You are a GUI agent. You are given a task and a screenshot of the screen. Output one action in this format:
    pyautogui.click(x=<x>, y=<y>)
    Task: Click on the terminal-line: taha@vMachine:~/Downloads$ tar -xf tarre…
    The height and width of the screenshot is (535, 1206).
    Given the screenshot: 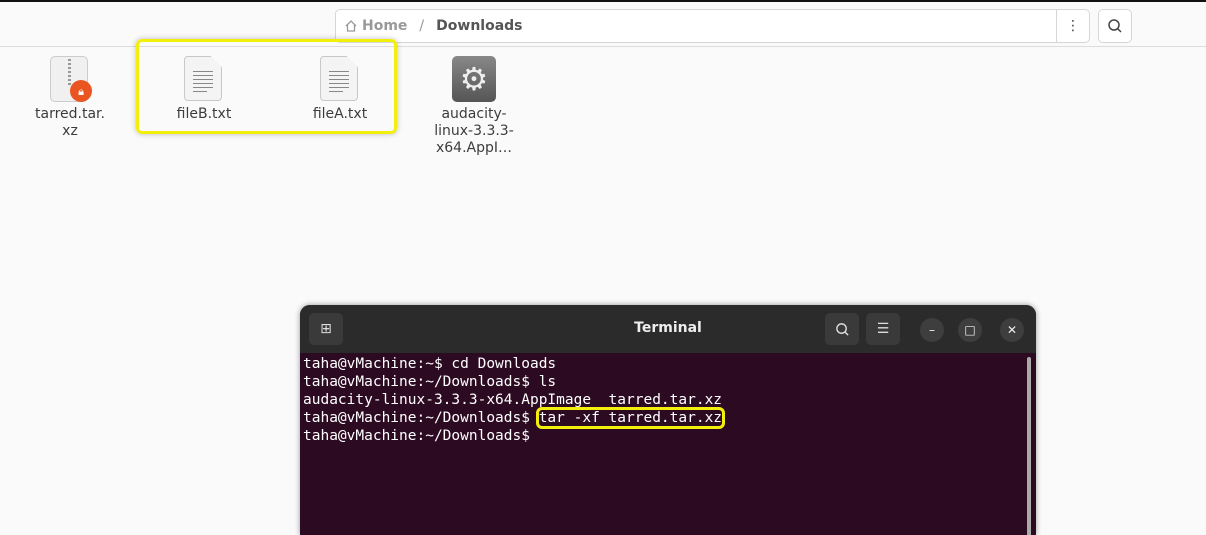 What is the action you would take?
    pyautogui.click(x=668, y=418)
    